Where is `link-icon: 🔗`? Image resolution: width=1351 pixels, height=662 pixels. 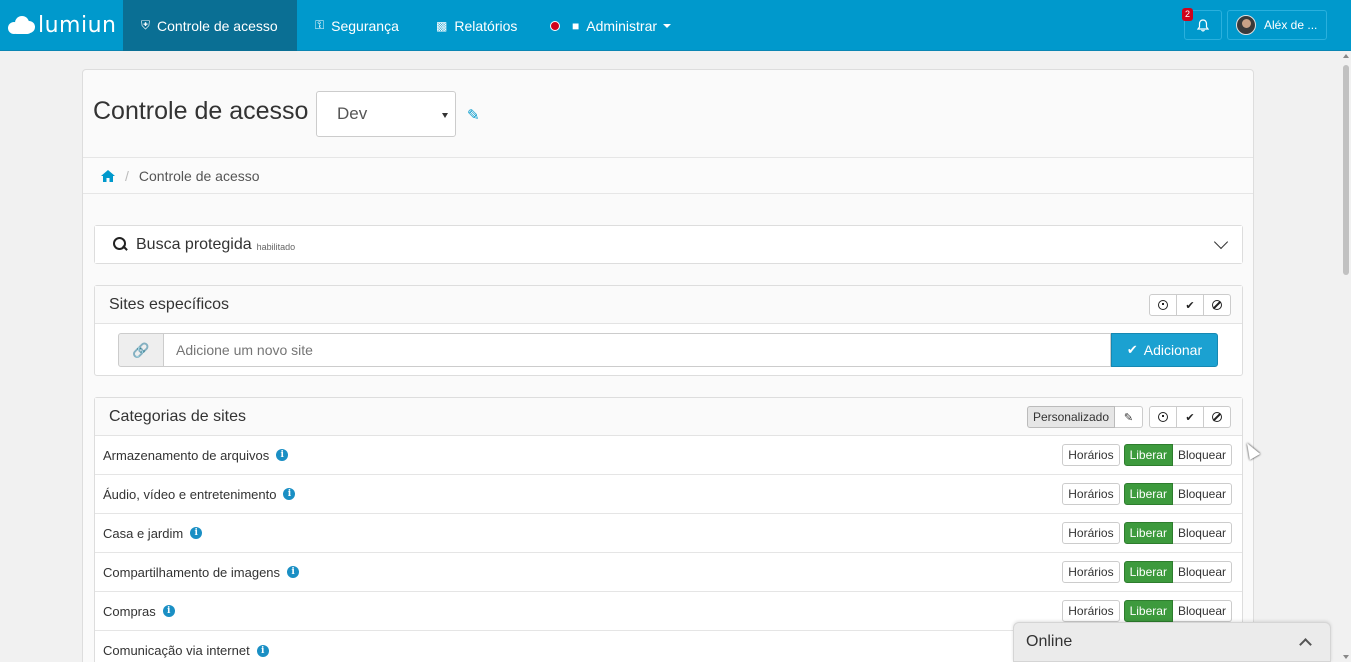
link-icon: 🔗 is located at coordinates (141, 350).